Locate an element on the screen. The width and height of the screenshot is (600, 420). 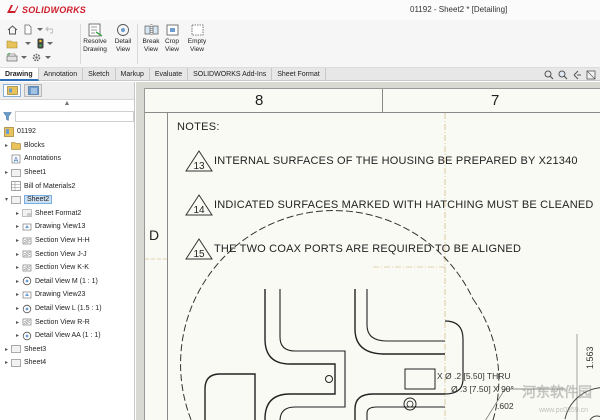
tree-item: ▸ Drawing View13 is located at coordinates (67, 227).